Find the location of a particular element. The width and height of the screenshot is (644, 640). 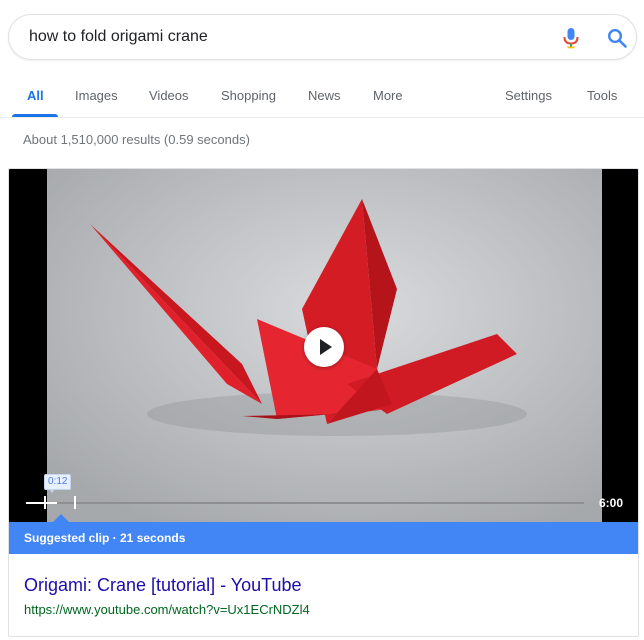

search-input: how to fold origami crane is located at coordinates (118, 37).